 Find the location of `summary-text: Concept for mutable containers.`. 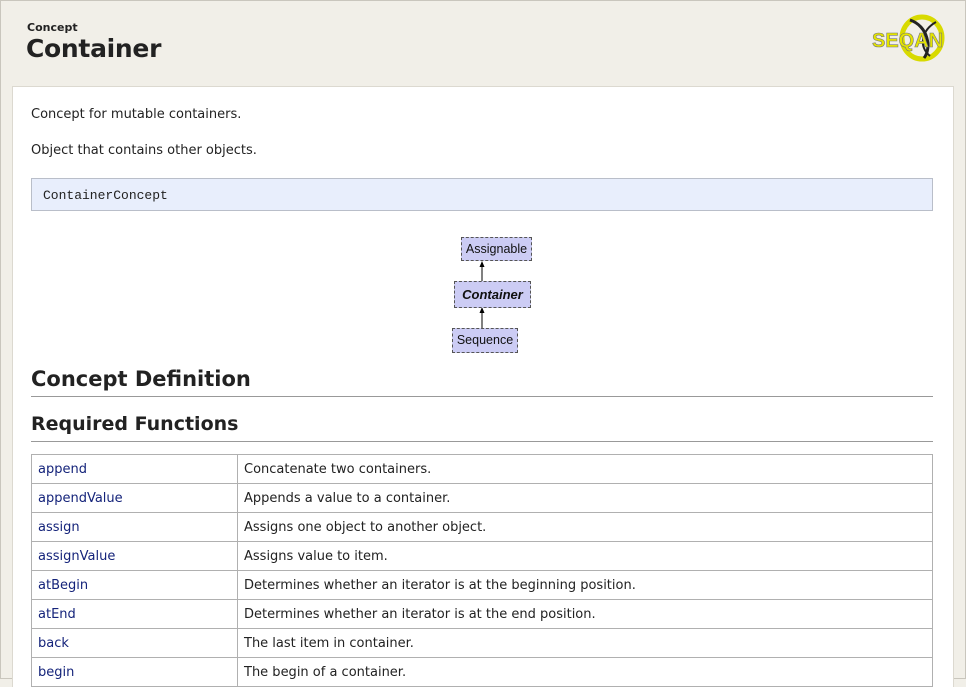

summary-text: Concept for mutable containers. is located at coordinates (136, 114).